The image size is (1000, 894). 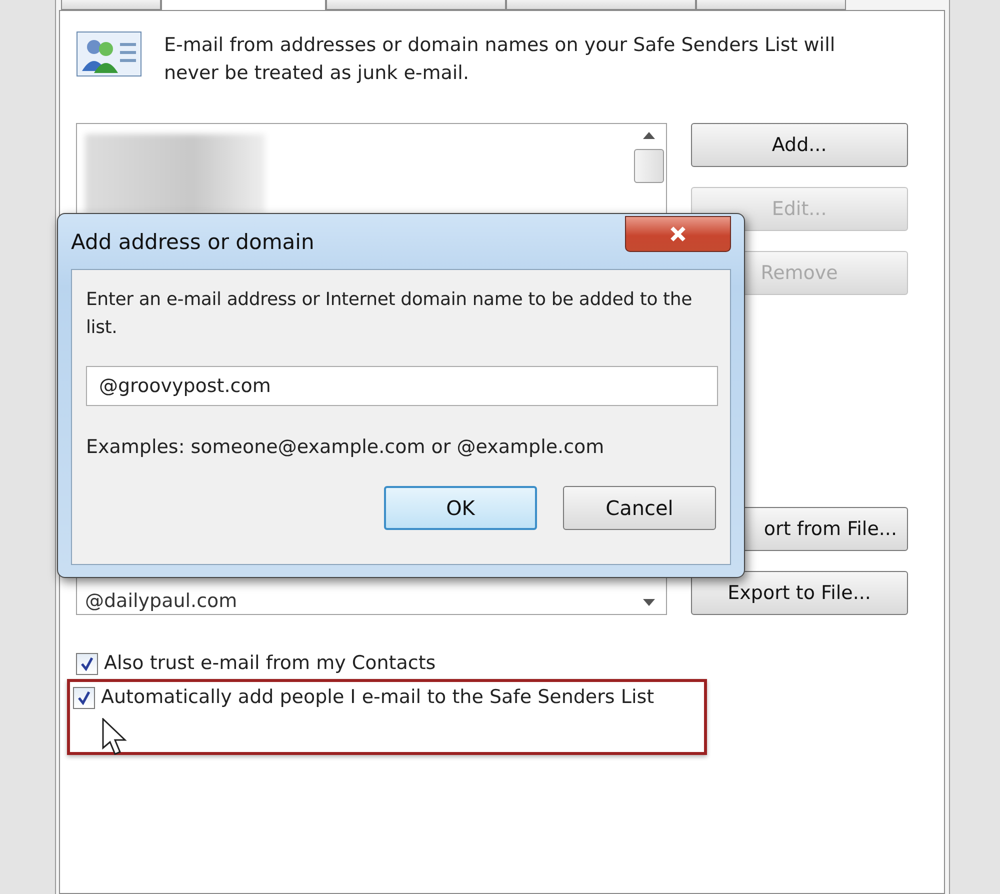 I want to click on info-text: E-mail from addresses or domain names on your Safe Senders List will never be treated as junk e-mail., so click(x=500, y=59).